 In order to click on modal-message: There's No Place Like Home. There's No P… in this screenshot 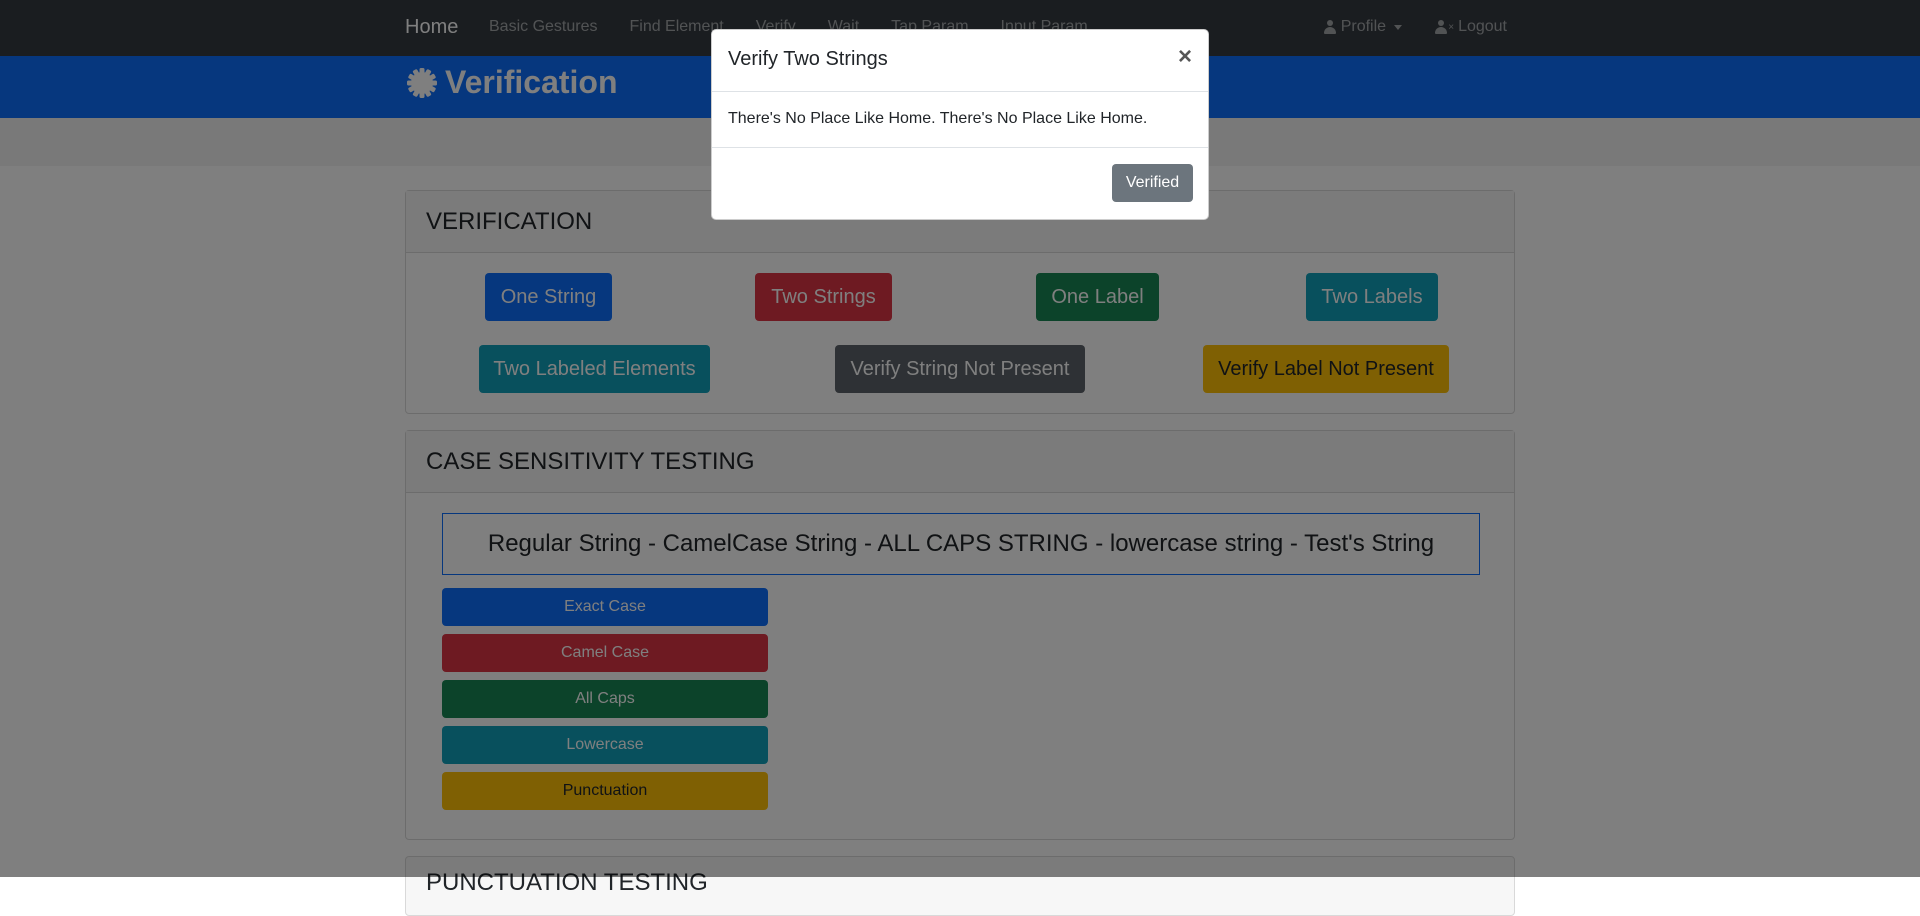, I will do `click(938, 118)`.